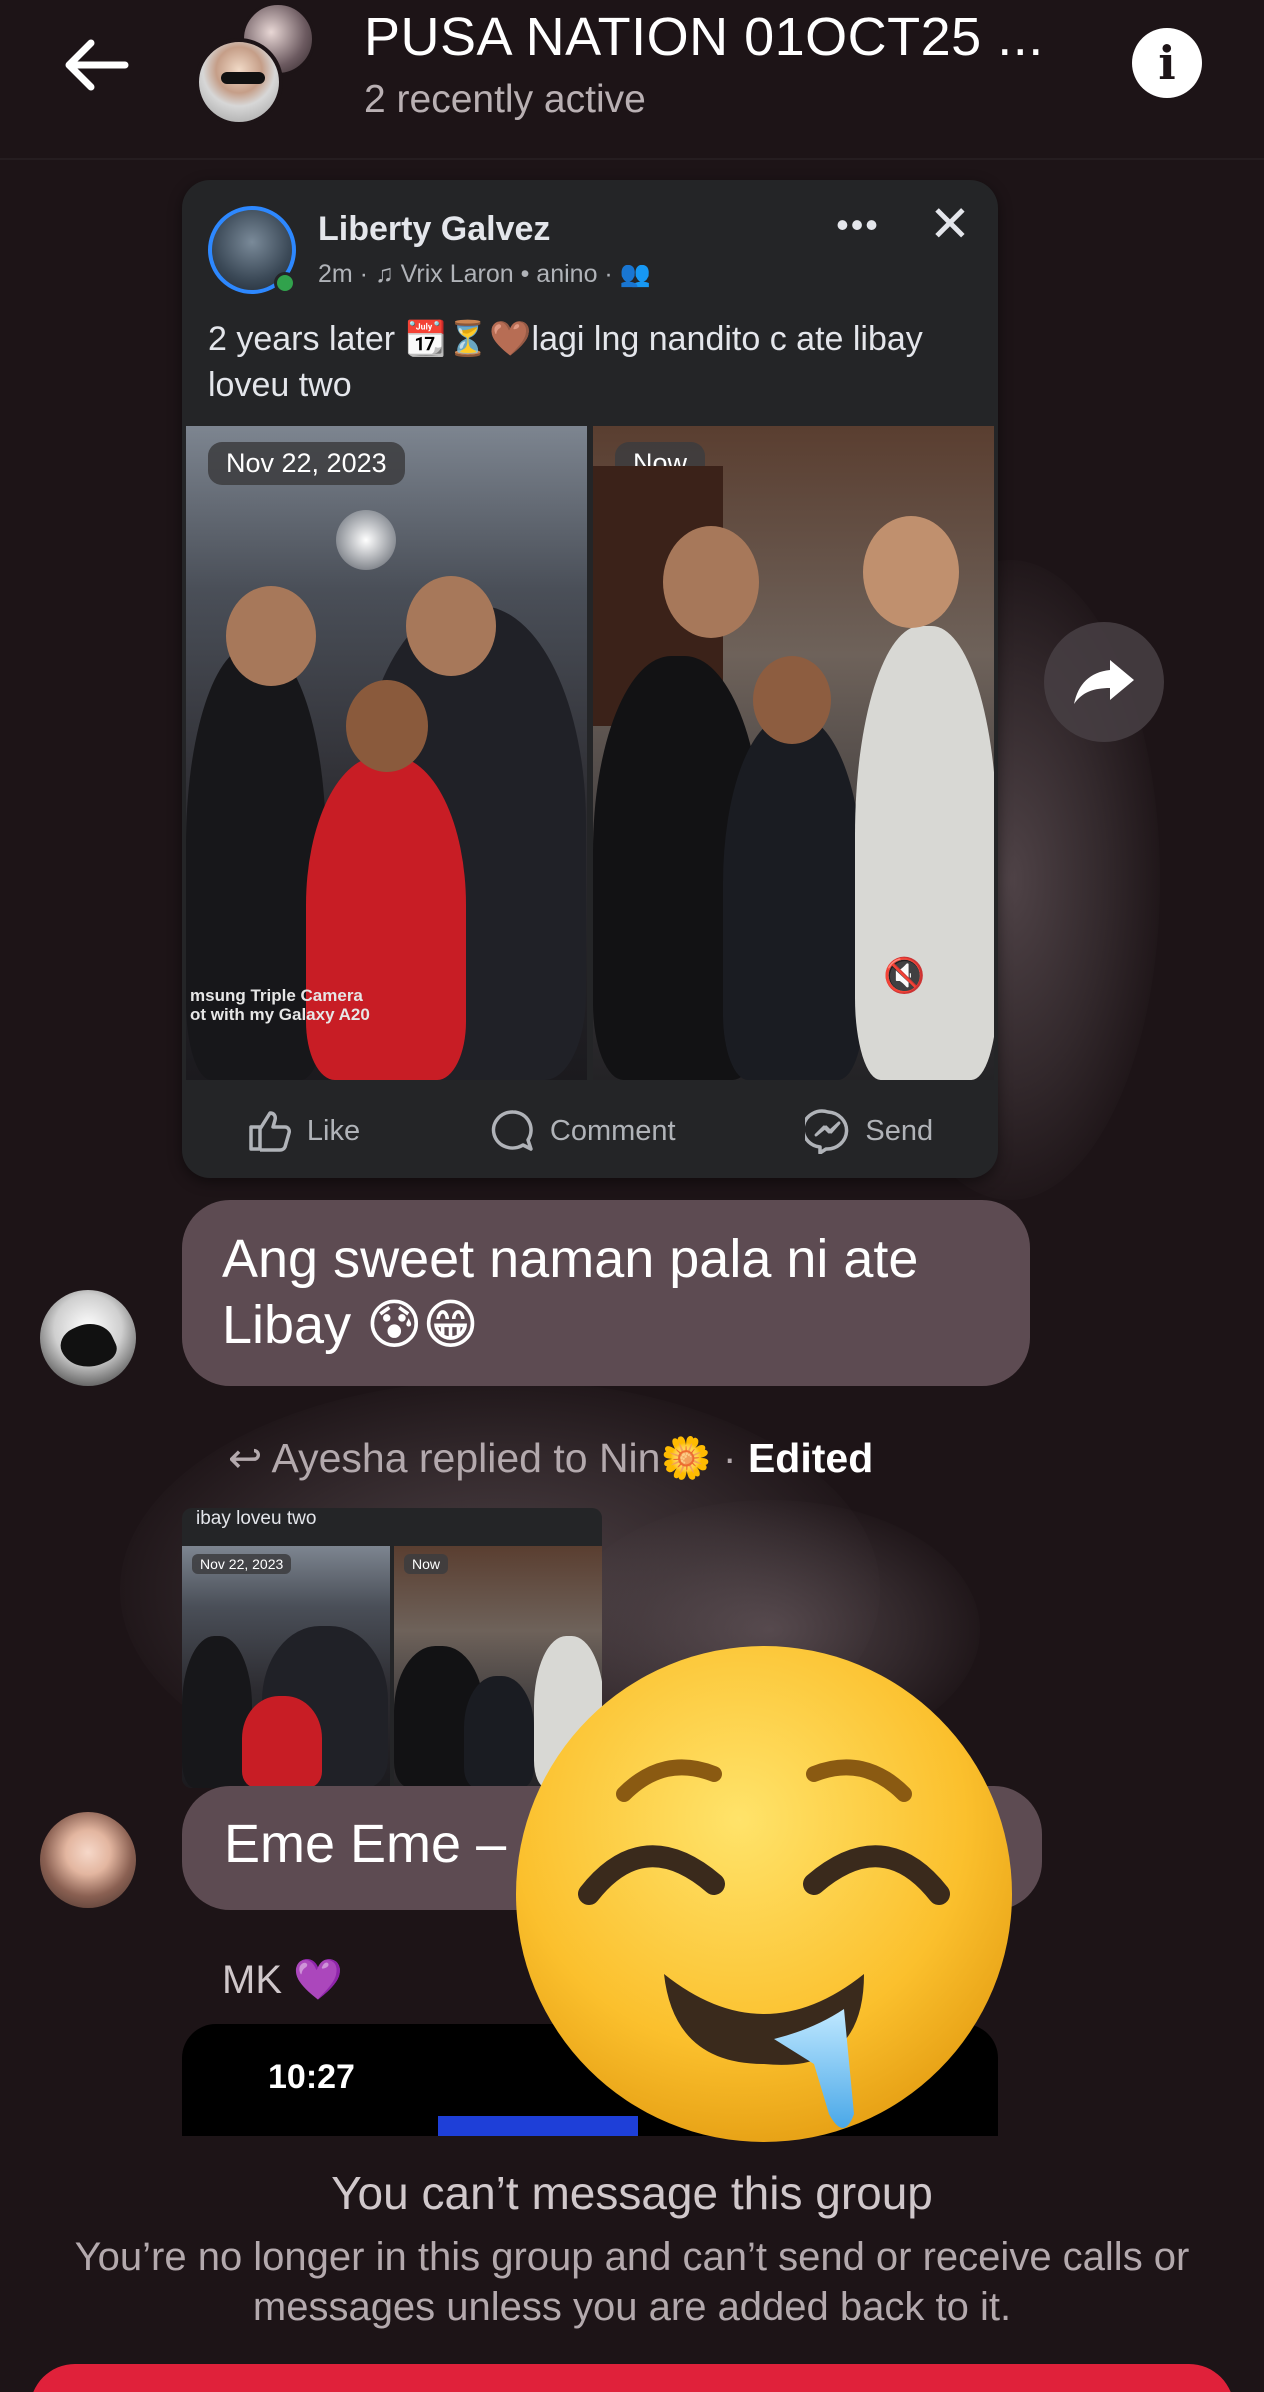  What do you see at coordinates (793, 753) in the screenshot?
I see `photo-now: Now 🔇` at bounding box center [793, 753].